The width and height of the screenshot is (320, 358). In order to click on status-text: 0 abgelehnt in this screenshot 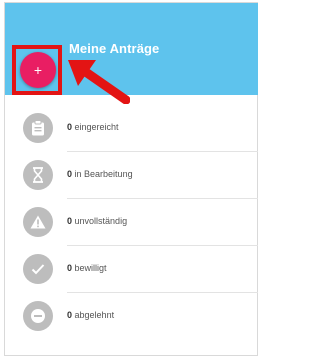, I will do `click(90, 315)`.